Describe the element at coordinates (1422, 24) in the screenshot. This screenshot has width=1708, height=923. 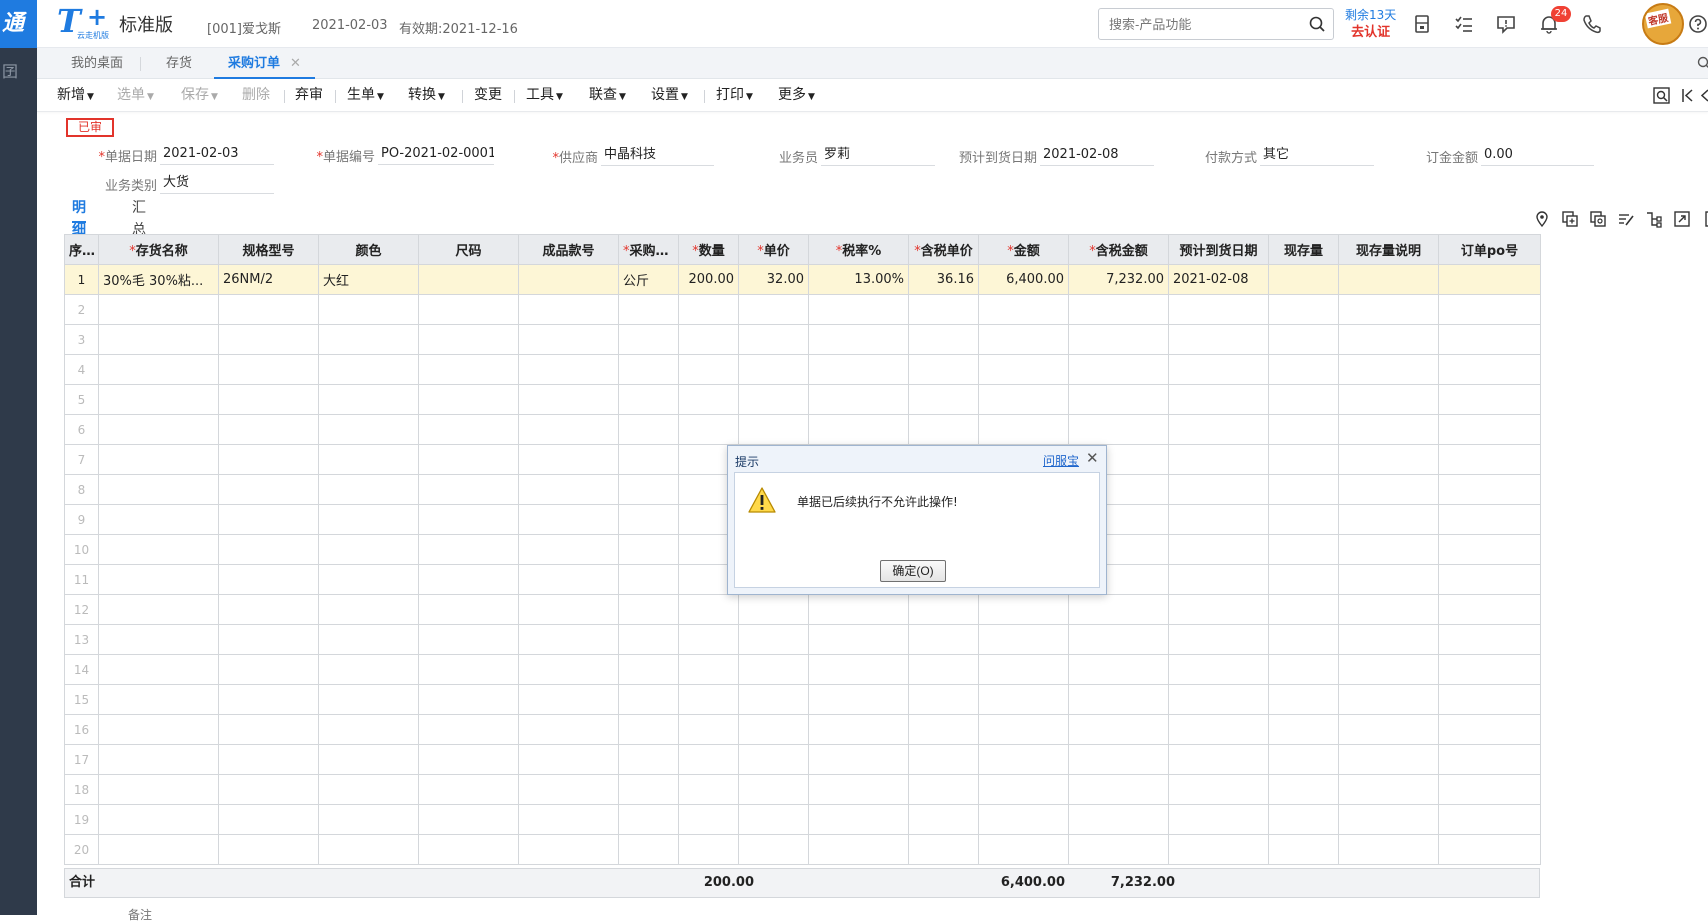
I see `calculator-icon` at that location.